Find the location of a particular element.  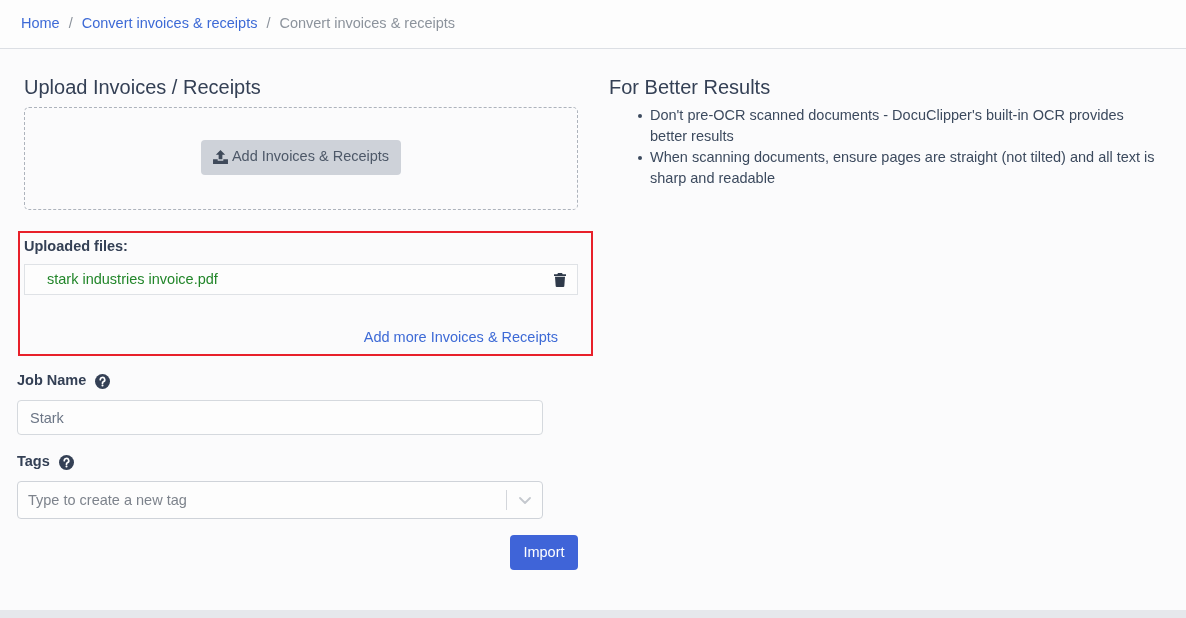

tag-input: Type to create a new tag is located at coordinates (280, 500).